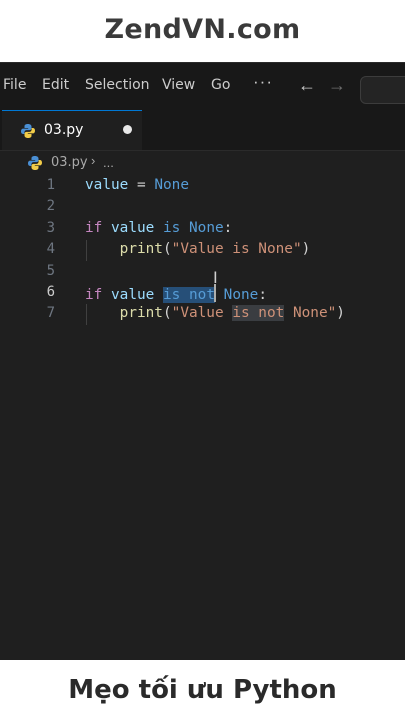 Image resolution: width=405 pixels, height=720 pixels. I want to click on code-line: 1 value = None, so click(202, 186).